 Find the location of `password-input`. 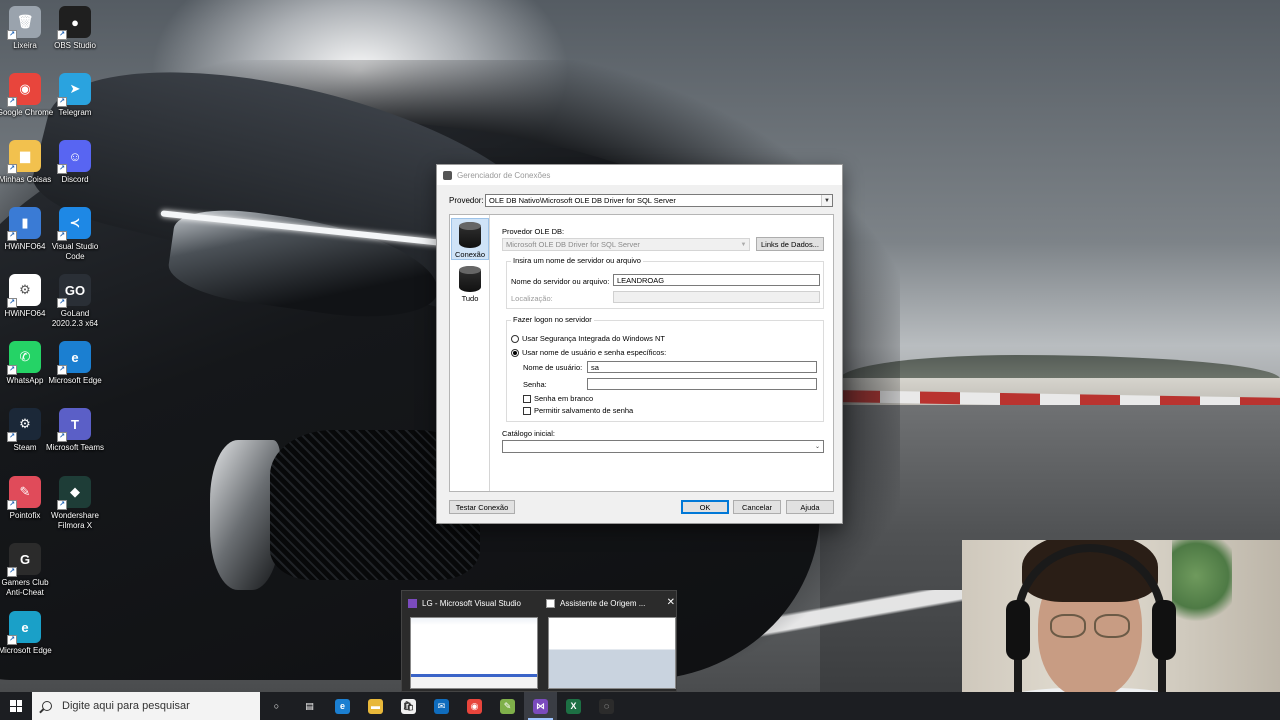

password-input is located at coordinates (702, 384).